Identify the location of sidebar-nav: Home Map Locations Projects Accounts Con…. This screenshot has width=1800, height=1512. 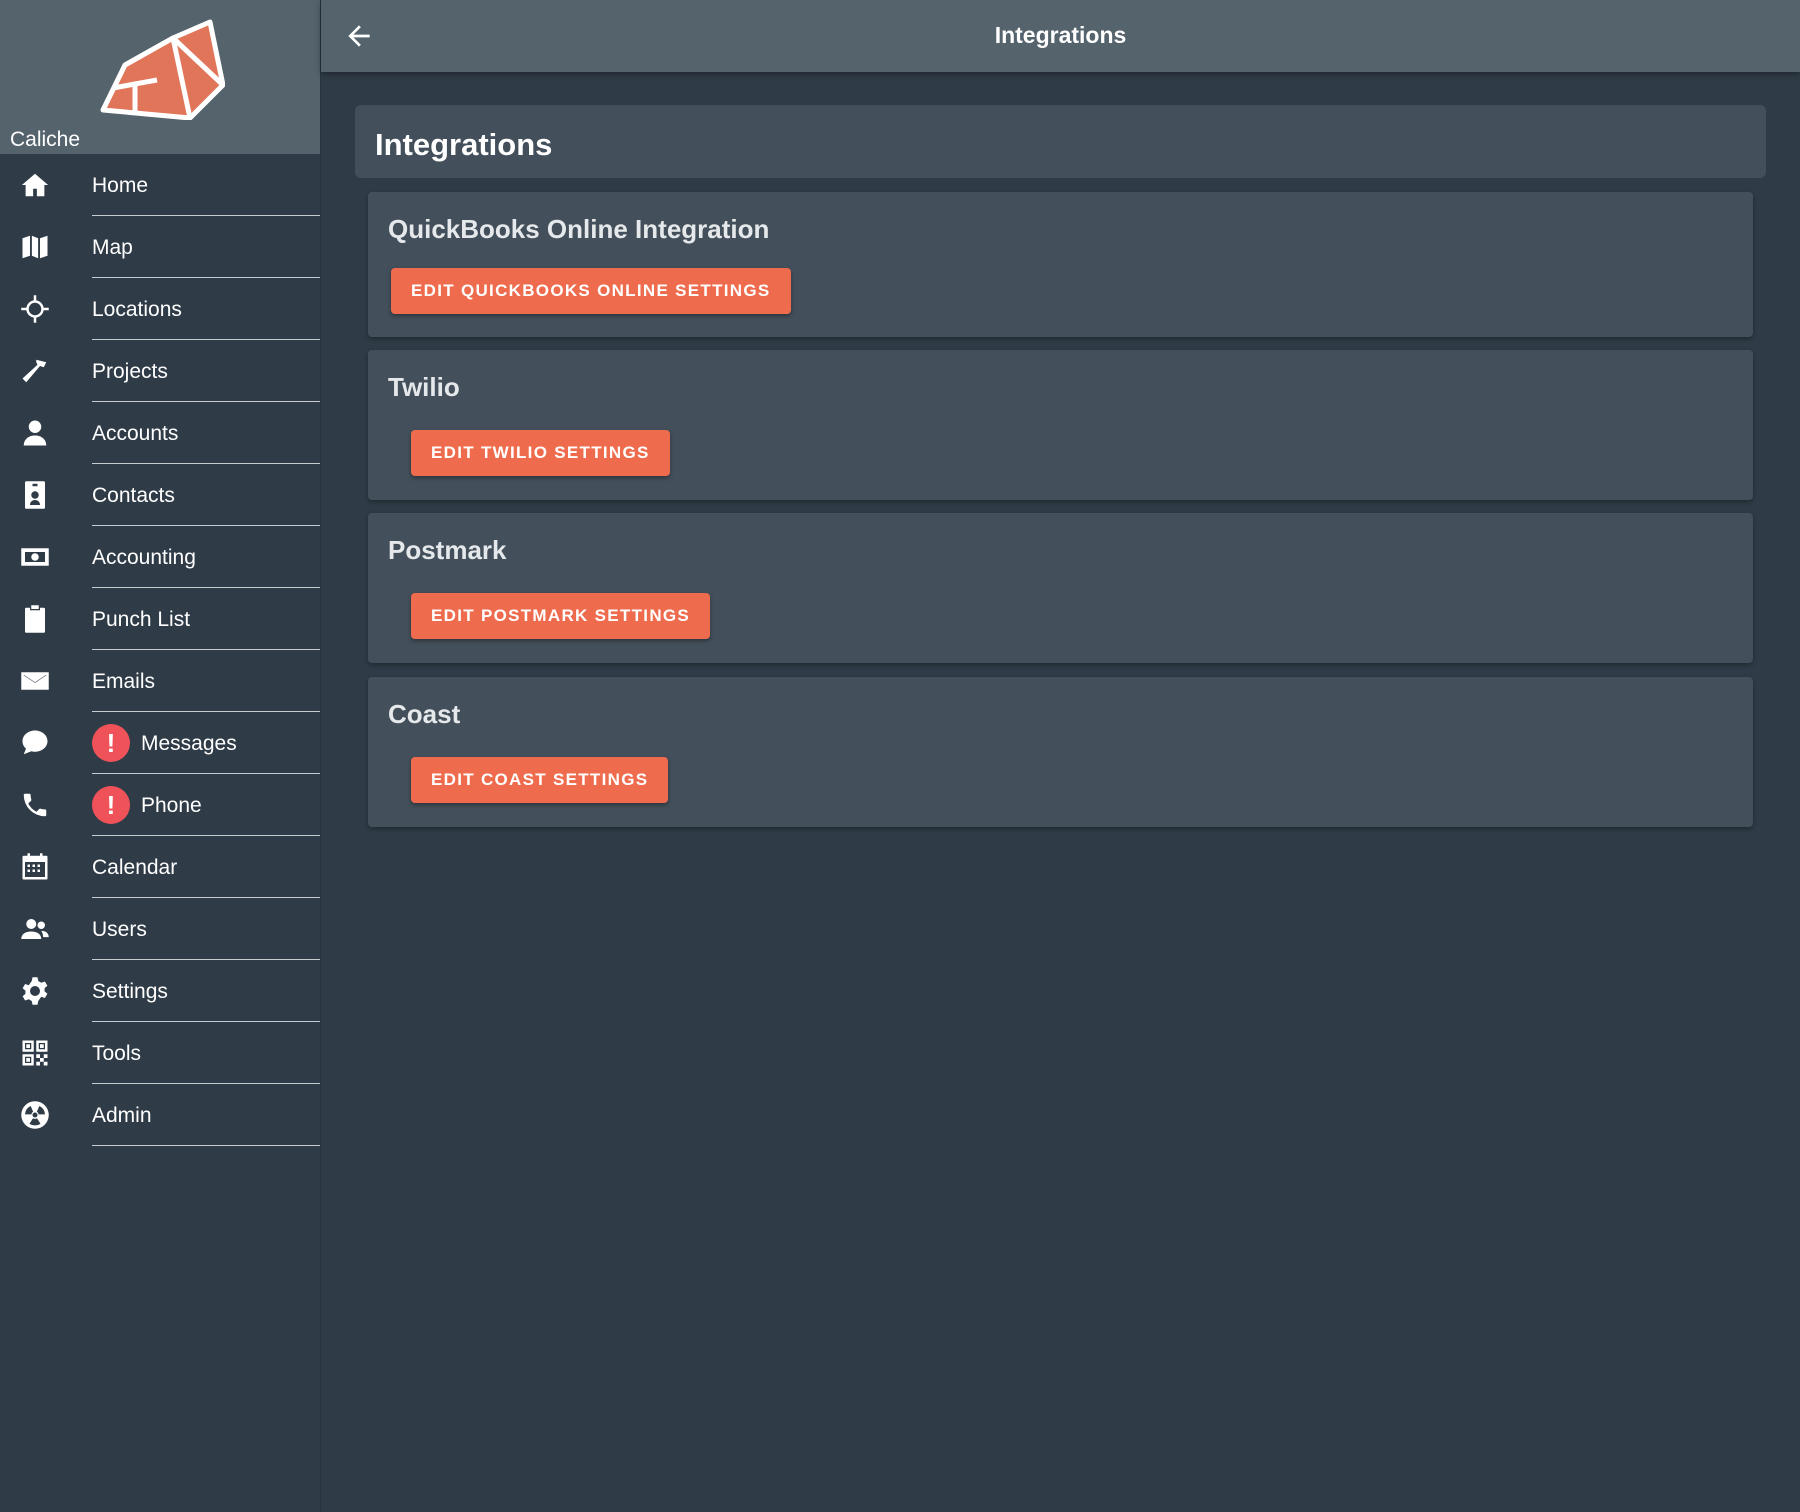
(160, 650).